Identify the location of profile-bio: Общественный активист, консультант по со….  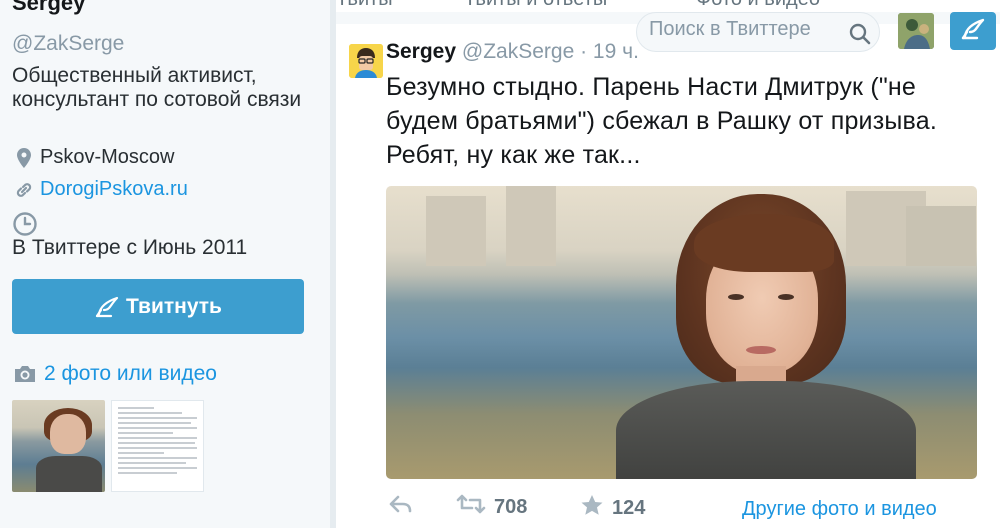
(157, 87).